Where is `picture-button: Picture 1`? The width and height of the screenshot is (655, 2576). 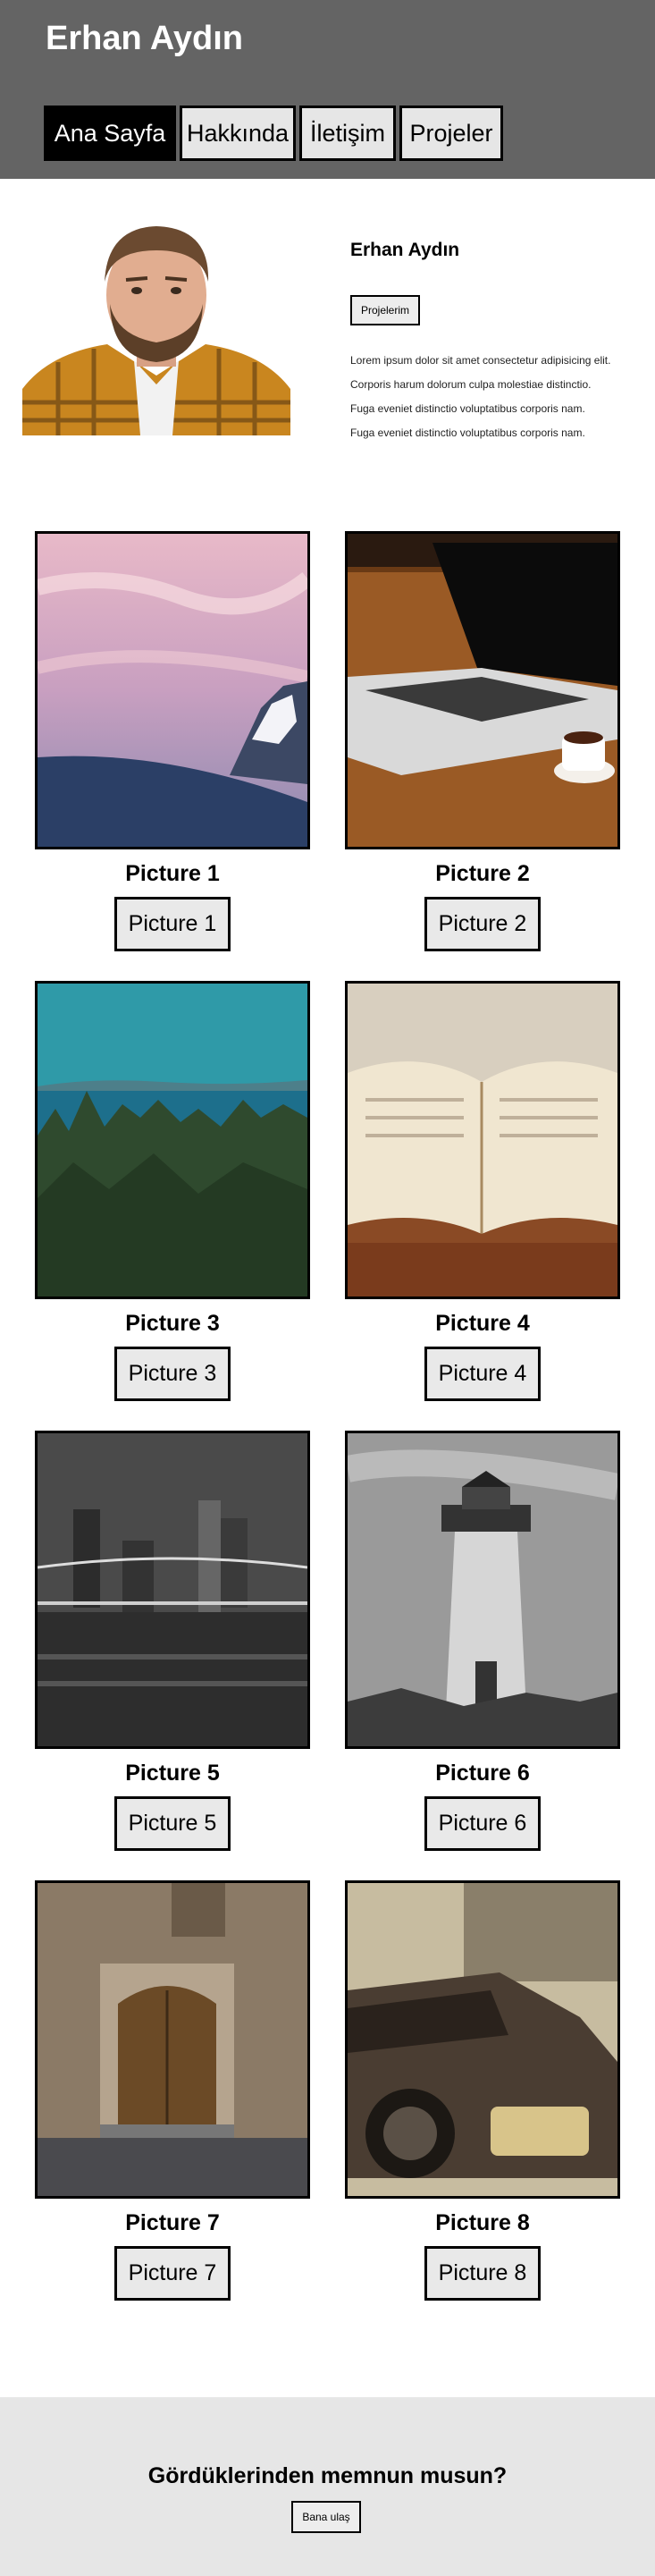
picture-button: Picture 1 is located at coordinates (172, 924).